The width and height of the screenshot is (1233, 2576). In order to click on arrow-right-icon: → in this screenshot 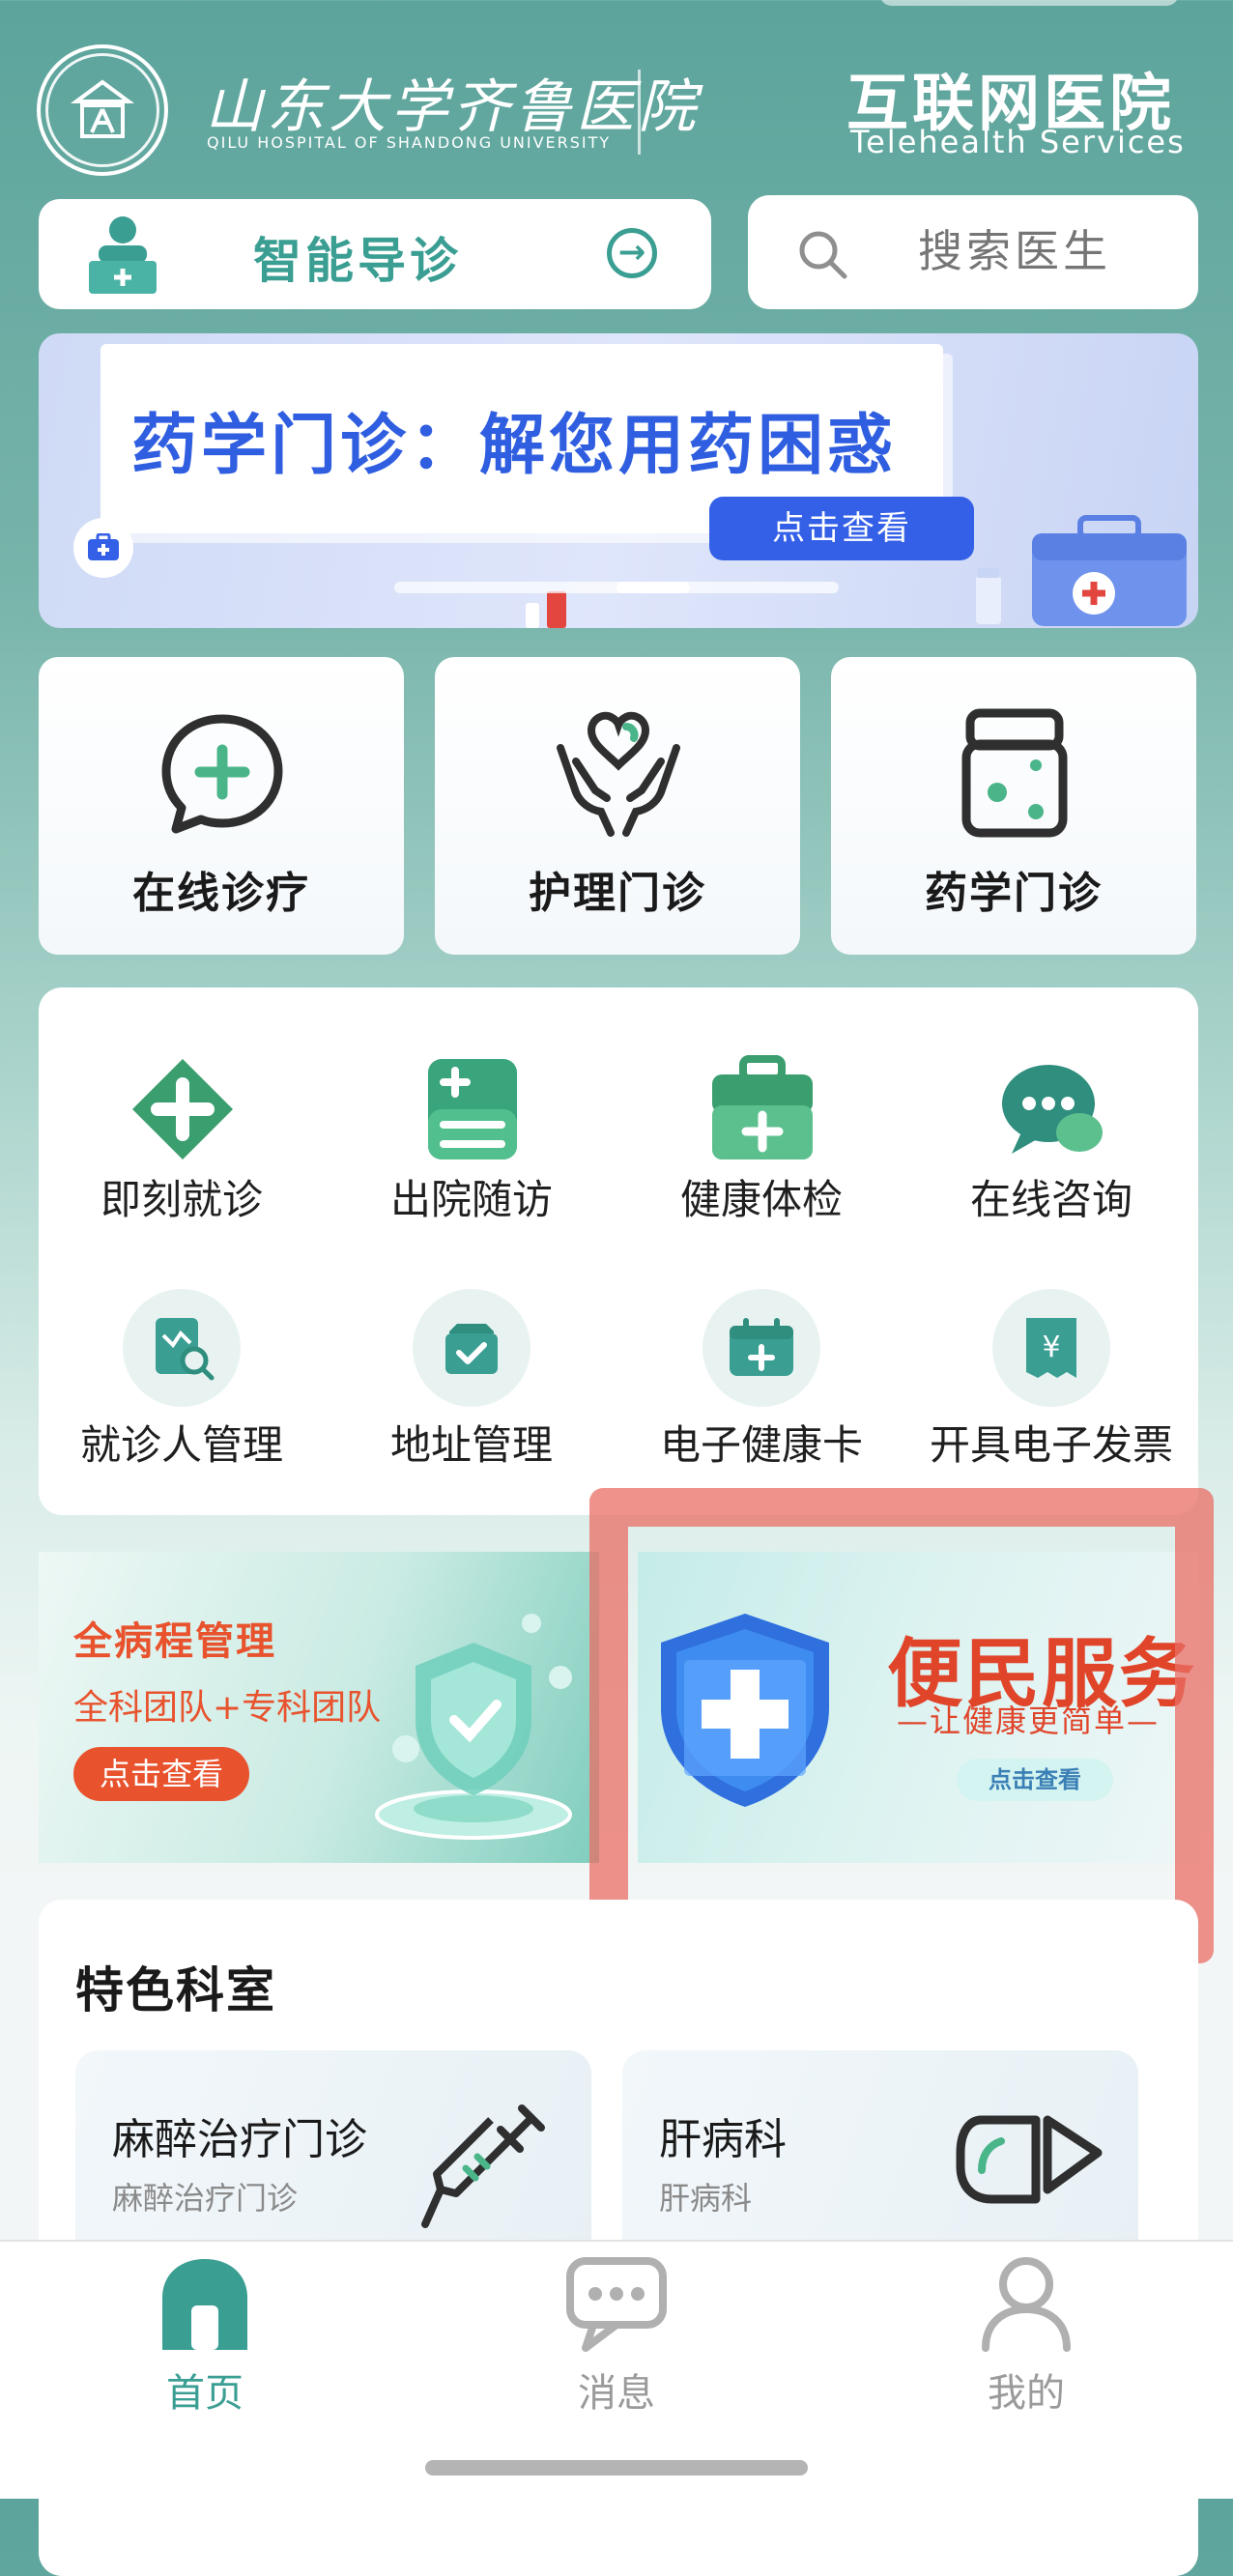, I will do `click(632, 253)`.